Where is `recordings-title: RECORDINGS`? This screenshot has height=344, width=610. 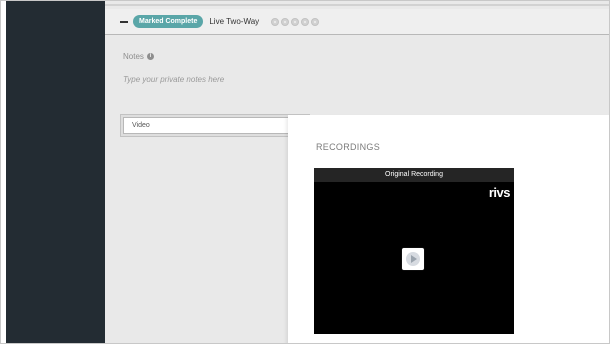
recordings-title: RECORDINGS is located at coordinates (348, 147).